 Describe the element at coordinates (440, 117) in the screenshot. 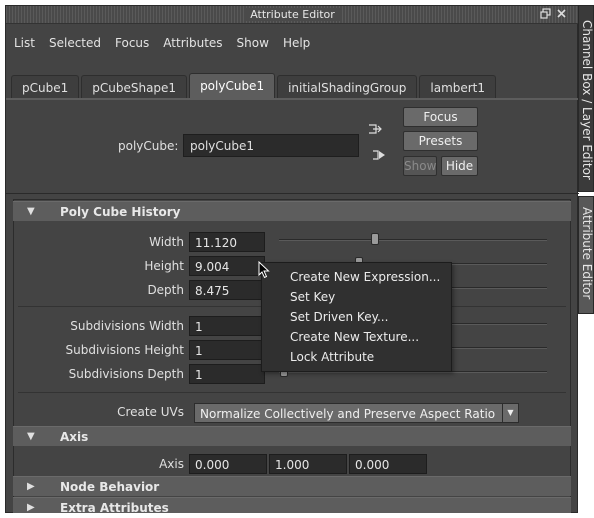

I see `focus-button: Focus` at that location.